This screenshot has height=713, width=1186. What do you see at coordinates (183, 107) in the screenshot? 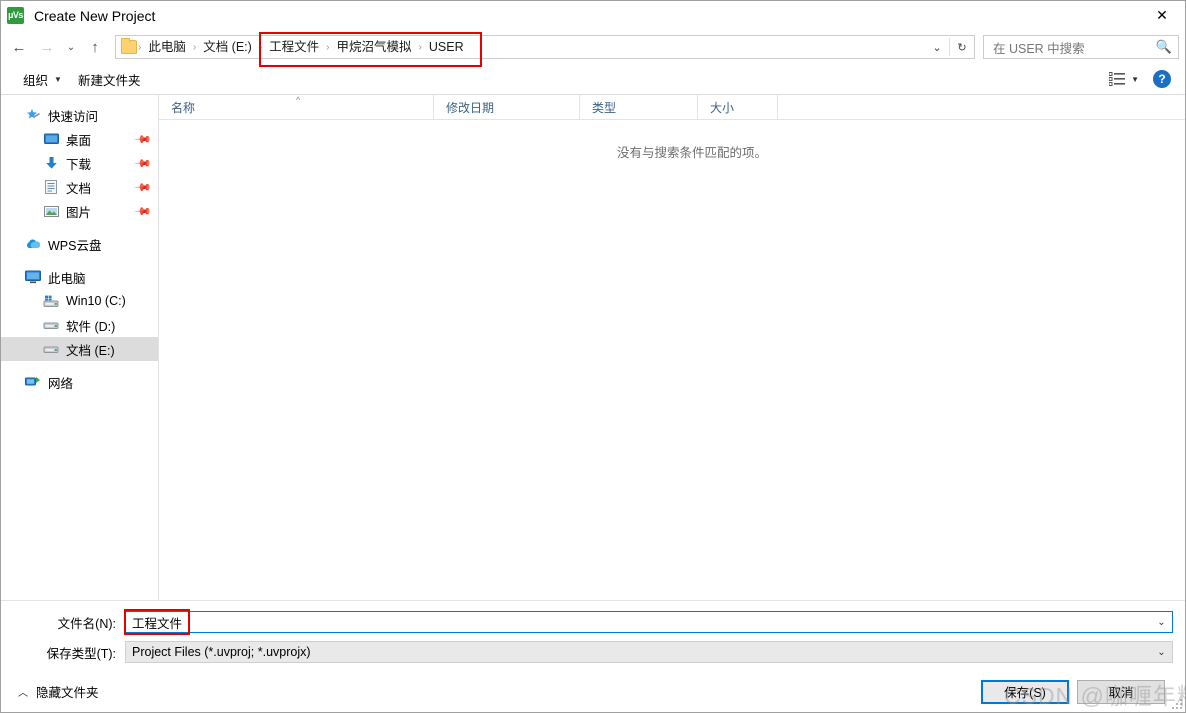
I see `column-header-label: 名称` at bounding box center [183, 107].